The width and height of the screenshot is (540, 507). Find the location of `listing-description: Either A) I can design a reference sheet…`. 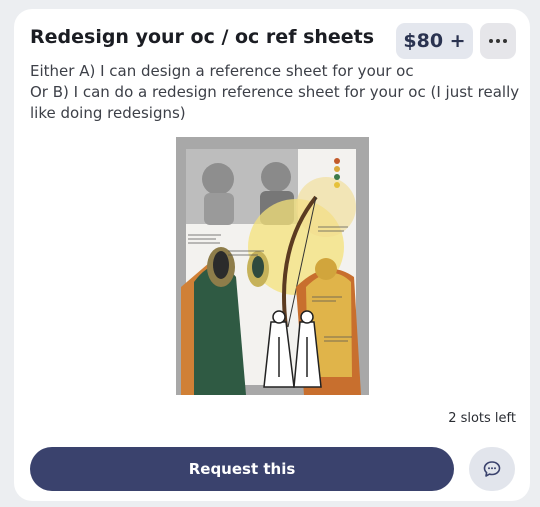

listing-description: Either A) I can design a reference sheet… is located at coordinates (275, 92).